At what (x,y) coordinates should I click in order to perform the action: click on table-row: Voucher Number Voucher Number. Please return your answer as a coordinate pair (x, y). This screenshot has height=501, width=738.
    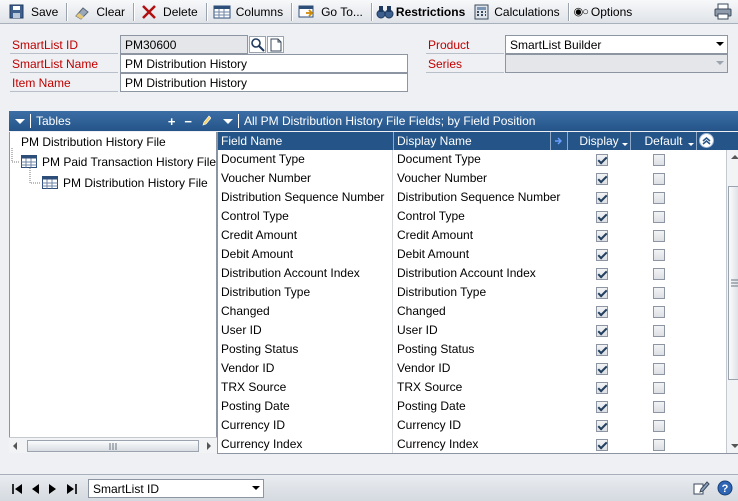
    Looking at the image, I should click on (466, 178).